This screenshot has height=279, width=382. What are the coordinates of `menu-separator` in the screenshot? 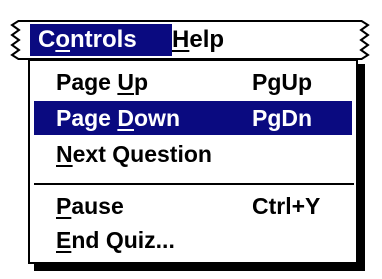 It's located at (194, 184).